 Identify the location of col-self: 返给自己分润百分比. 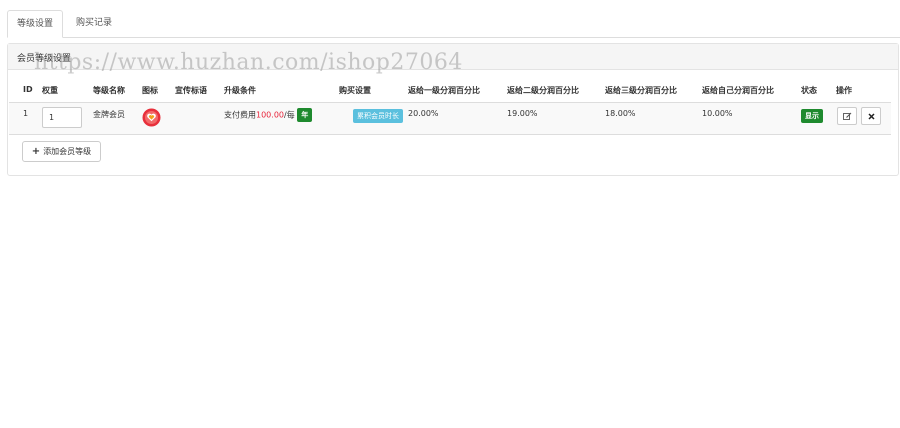
(738, 90).